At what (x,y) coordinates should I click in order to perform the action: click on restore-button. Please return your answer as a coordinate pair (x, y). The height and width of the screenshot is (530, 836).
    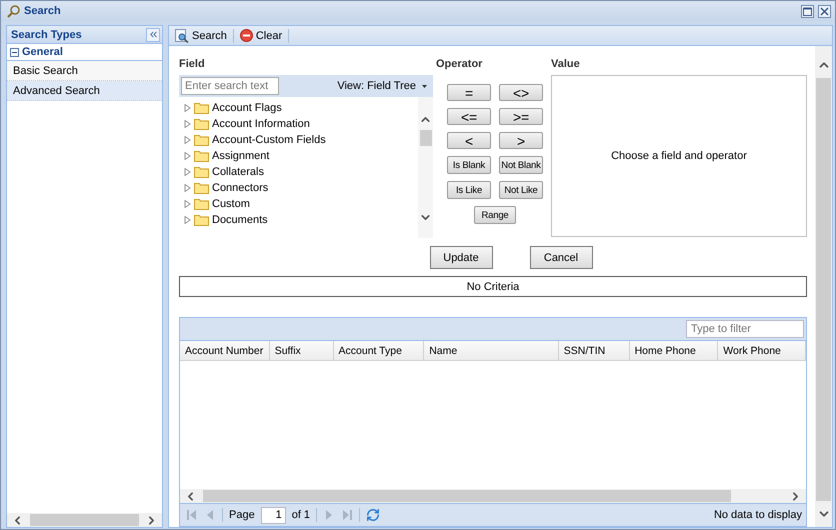
    Looking at the image, I should click on (807, 11).